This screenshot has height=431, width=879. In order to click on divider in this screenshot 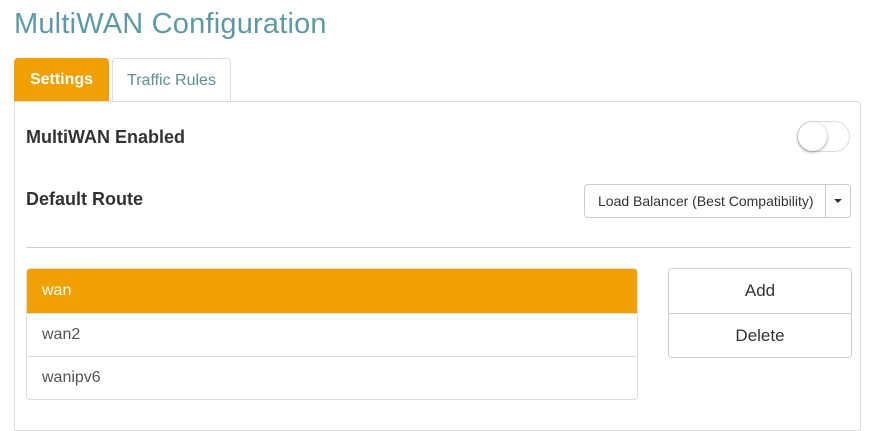, I will do `click(438, 247)`.